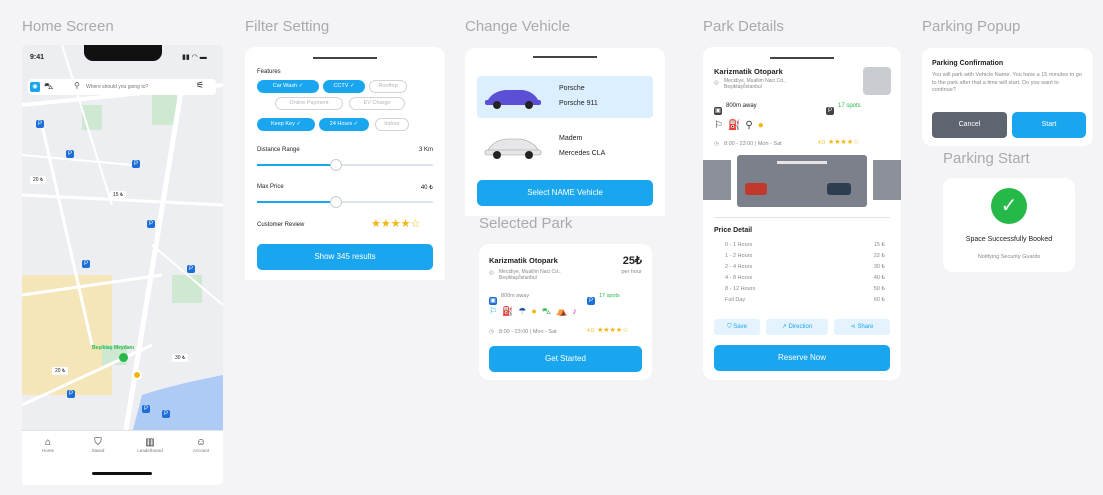 This screenshot has height=495, width=1103. I want to click on park-price-unit: per hour, so click(632, 272).